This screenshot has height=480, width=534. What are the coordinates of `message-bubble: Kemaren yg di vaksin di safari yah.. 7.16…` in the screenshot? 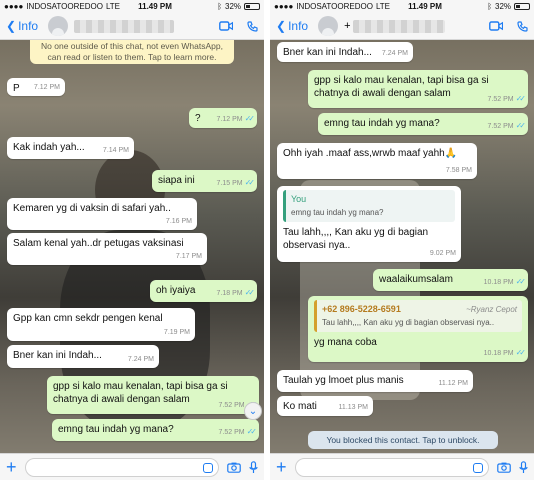 It's located at (102, 214).